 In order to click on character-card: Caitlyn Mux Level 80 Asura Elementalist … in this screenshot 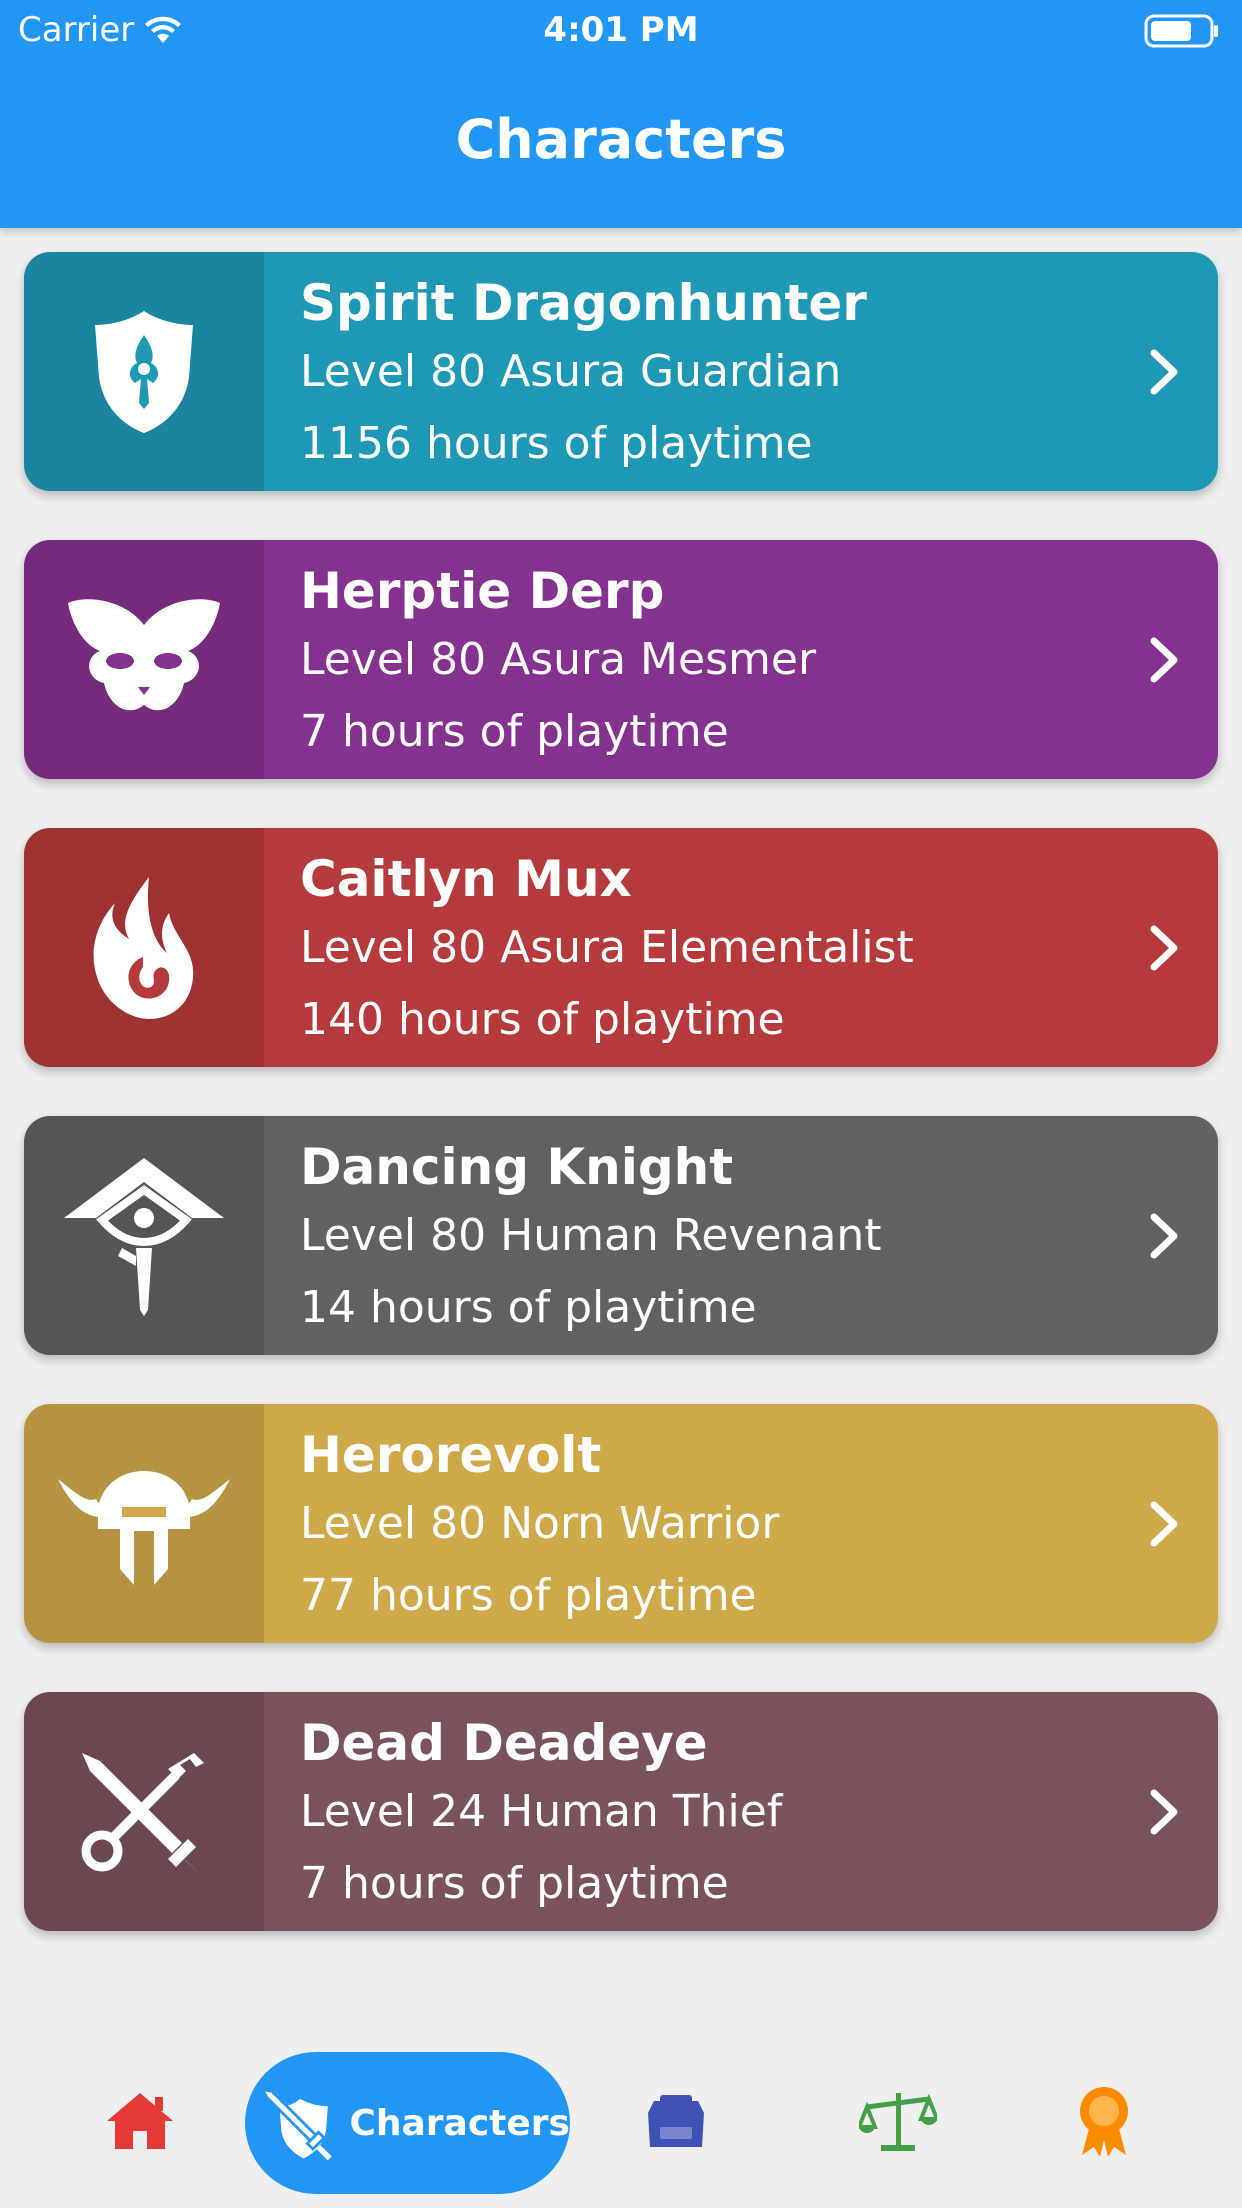, I will do `click(621, 947)`.